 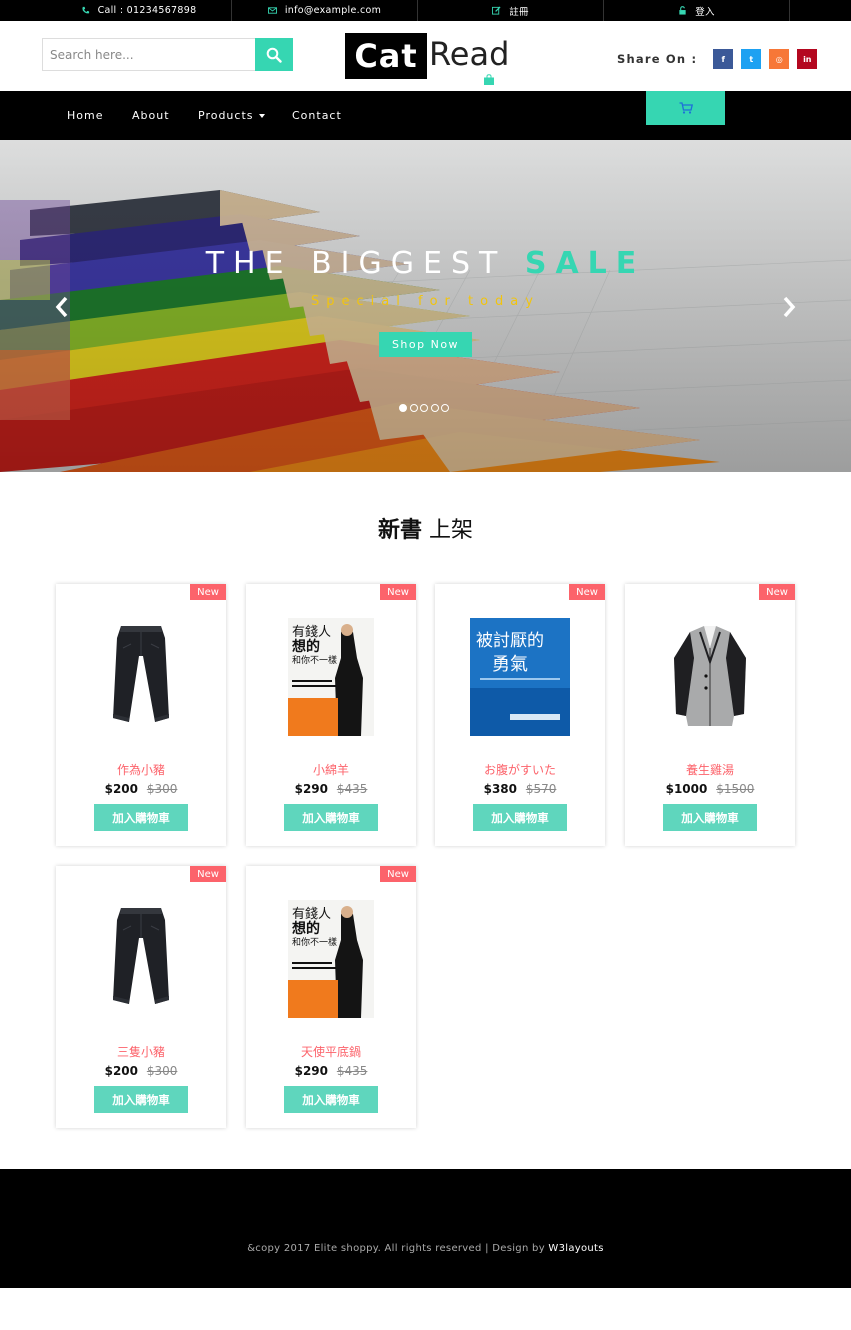 I want to click on site-logo: Cat Read, so click(x=427, y=59).